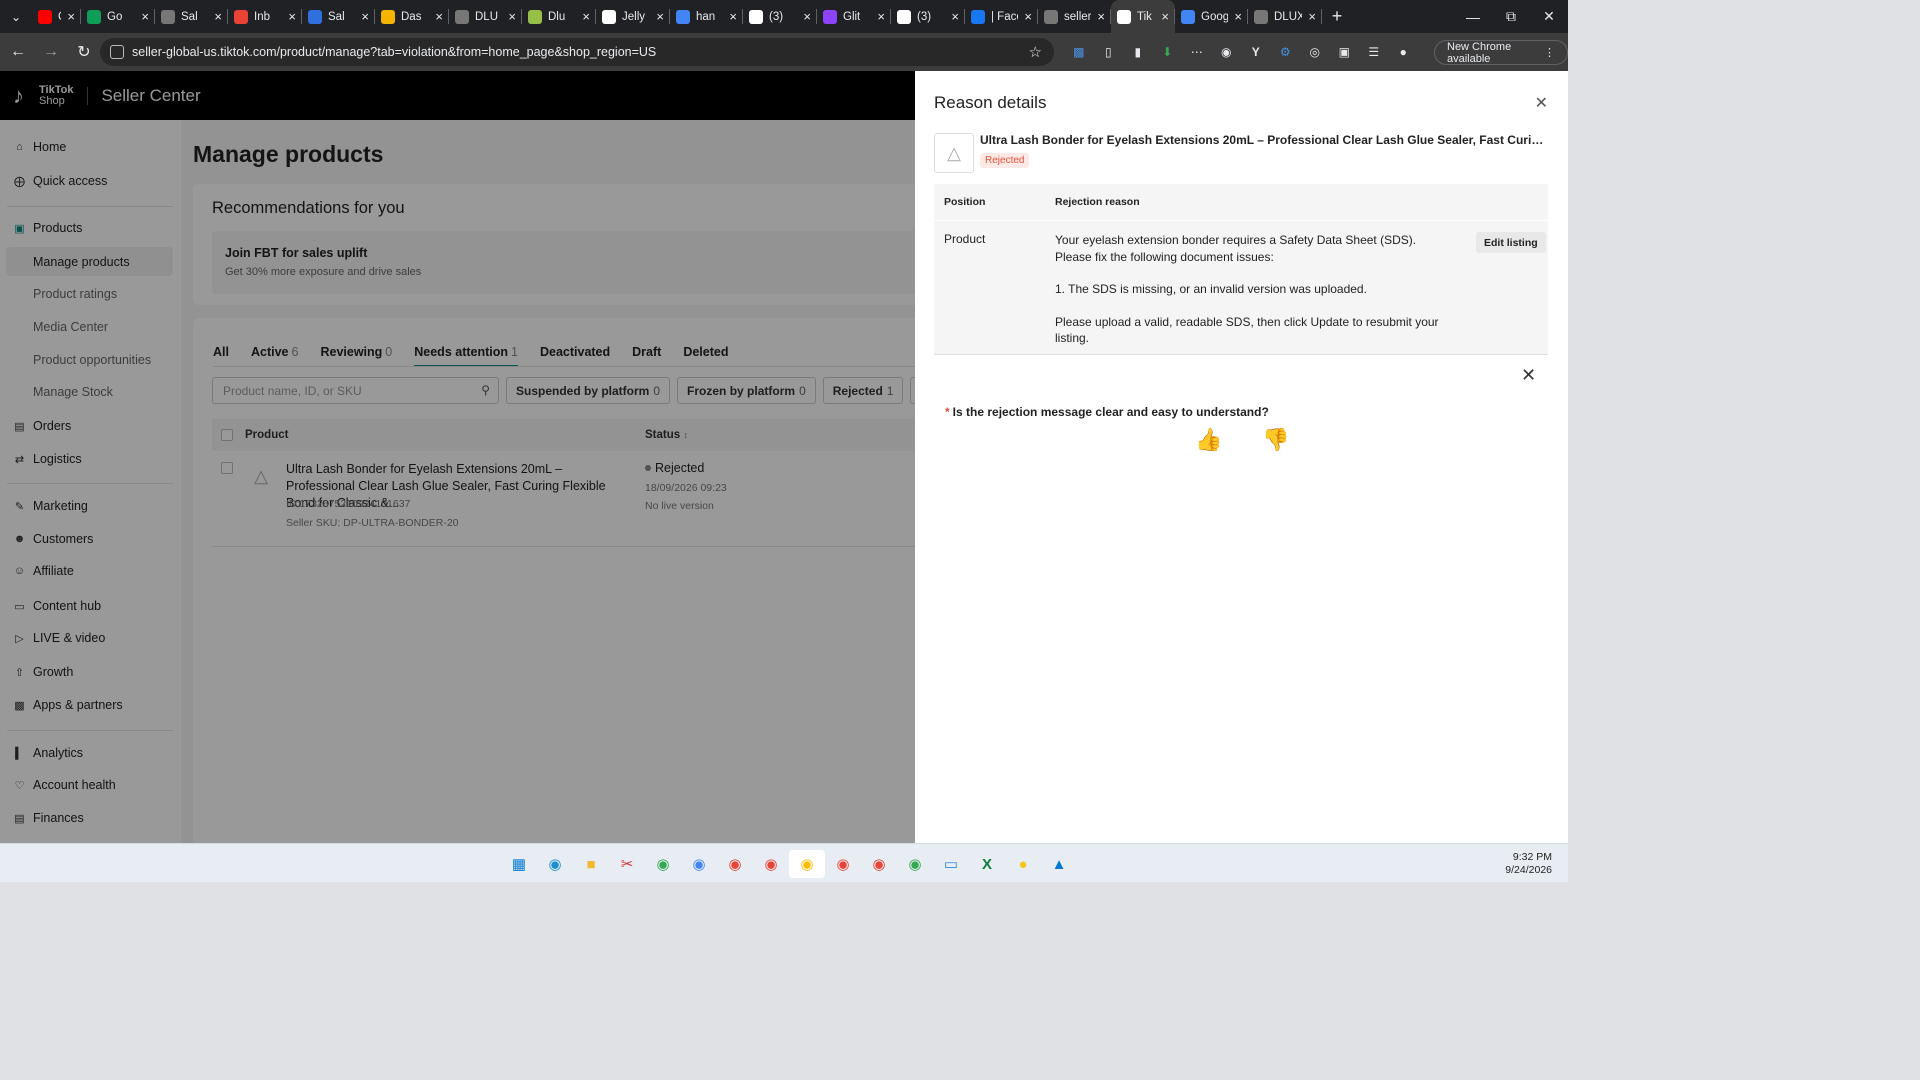  I want to click on extension-doc-icon: ▮, so click(1138, 52).